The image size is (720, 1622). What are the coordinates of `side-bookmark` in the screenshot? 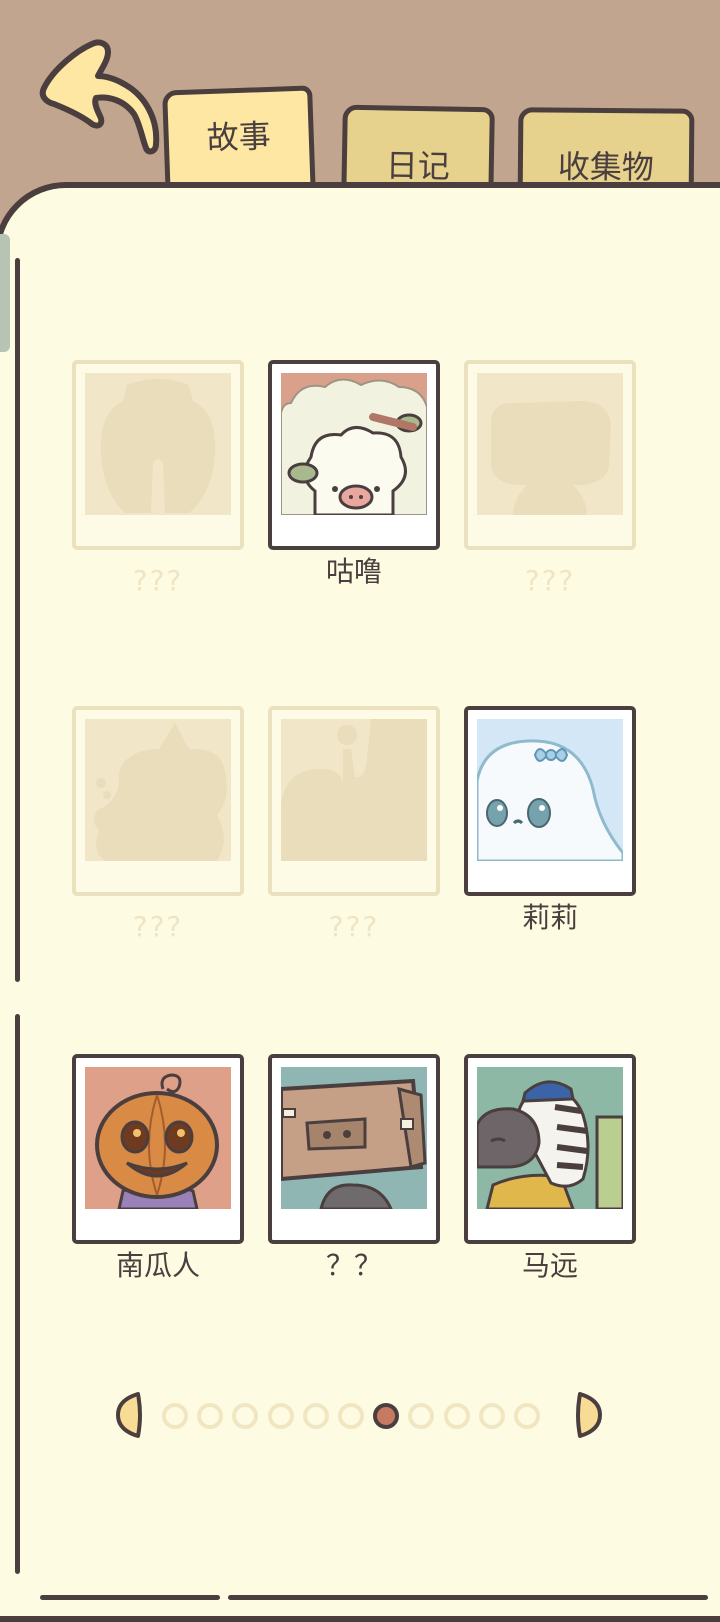 It's located at (5, 293).